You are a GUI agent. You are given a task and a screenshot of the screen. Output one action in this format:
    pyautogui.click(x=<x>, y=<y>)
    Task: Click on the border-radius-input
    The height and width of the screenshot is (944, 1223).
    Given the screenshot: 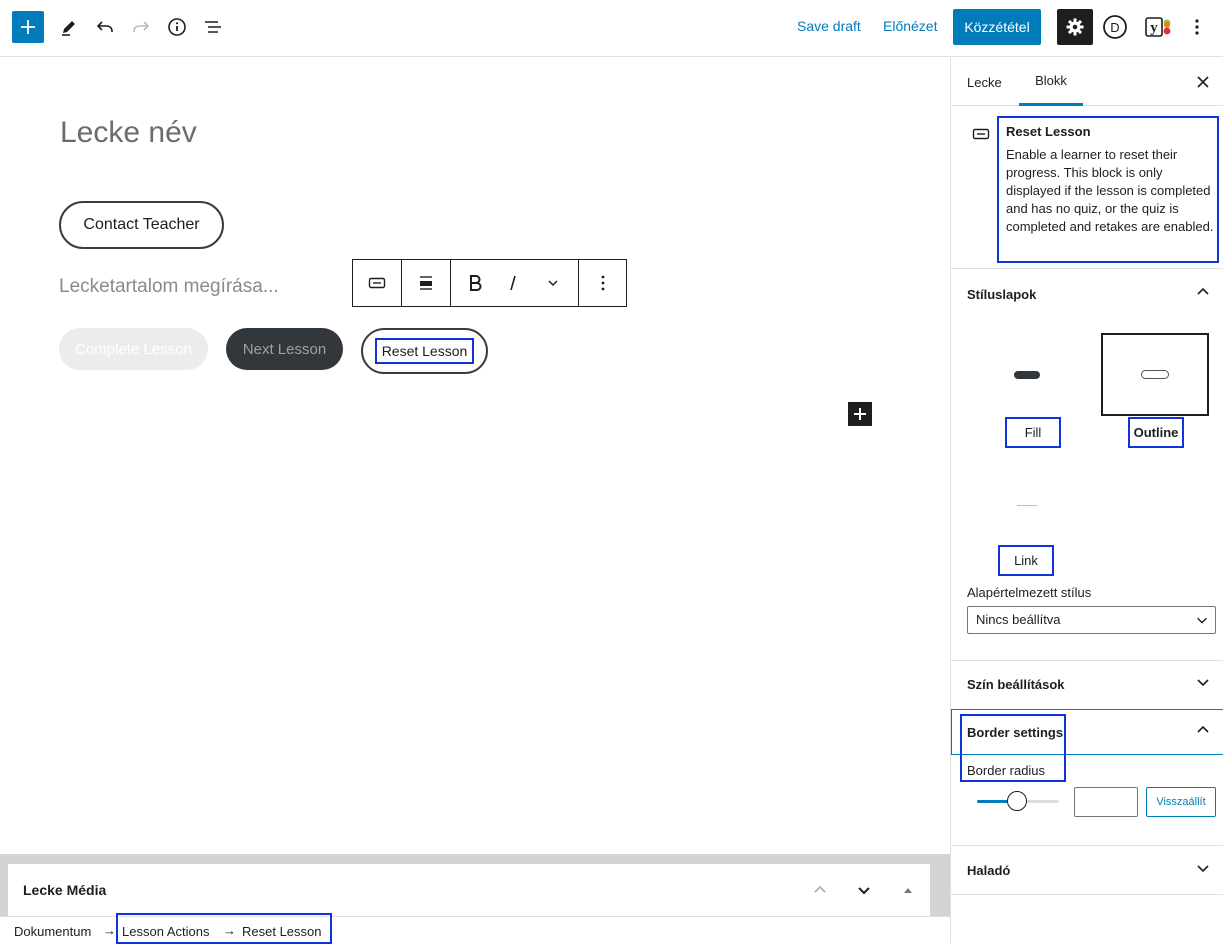 What is the action you would take?
    pyautogui.click(x=1106, y=802)
    